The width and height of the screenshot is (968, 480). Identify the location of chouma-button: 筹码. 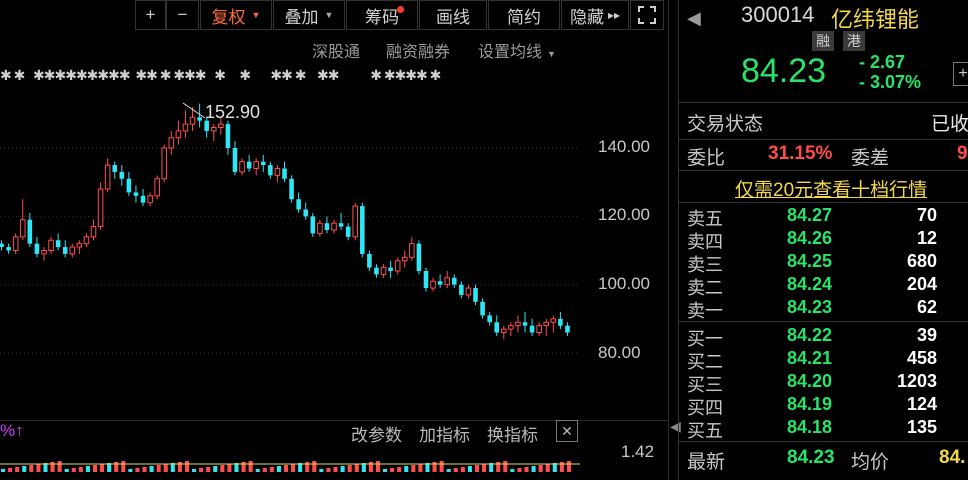
(382, 15).